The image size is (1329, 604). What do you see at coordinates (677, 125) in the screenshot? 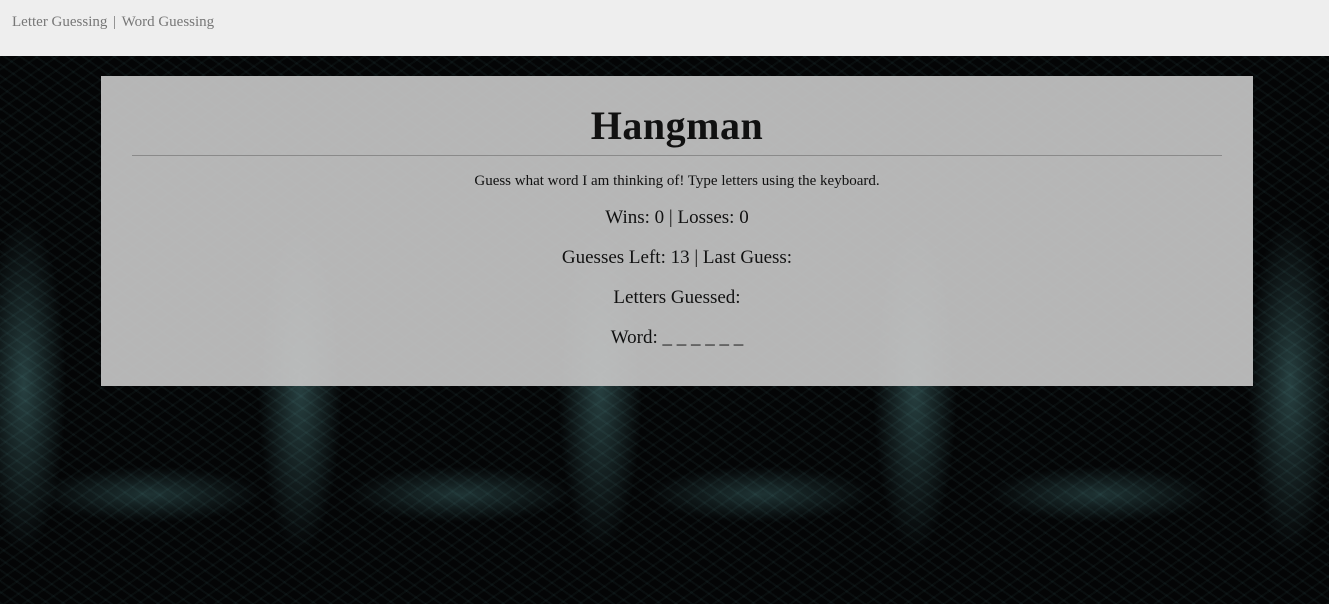
I see `page-title: Hangman` at bounding box center [677, 125].